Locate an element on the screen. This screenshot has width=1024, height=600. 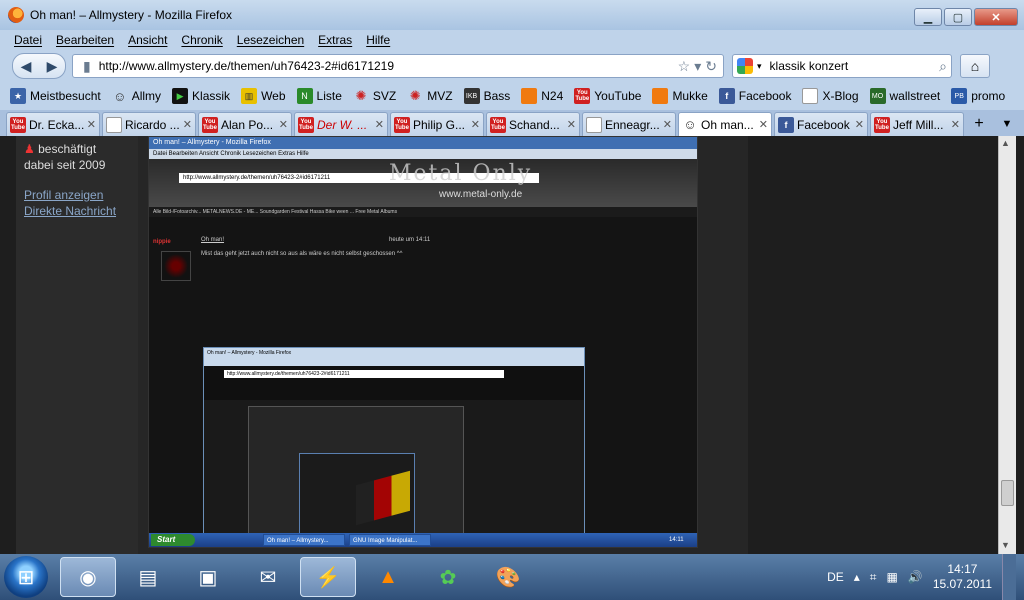
dropdown-arrow-icon: ▾ is located at coordinates (697, 66).